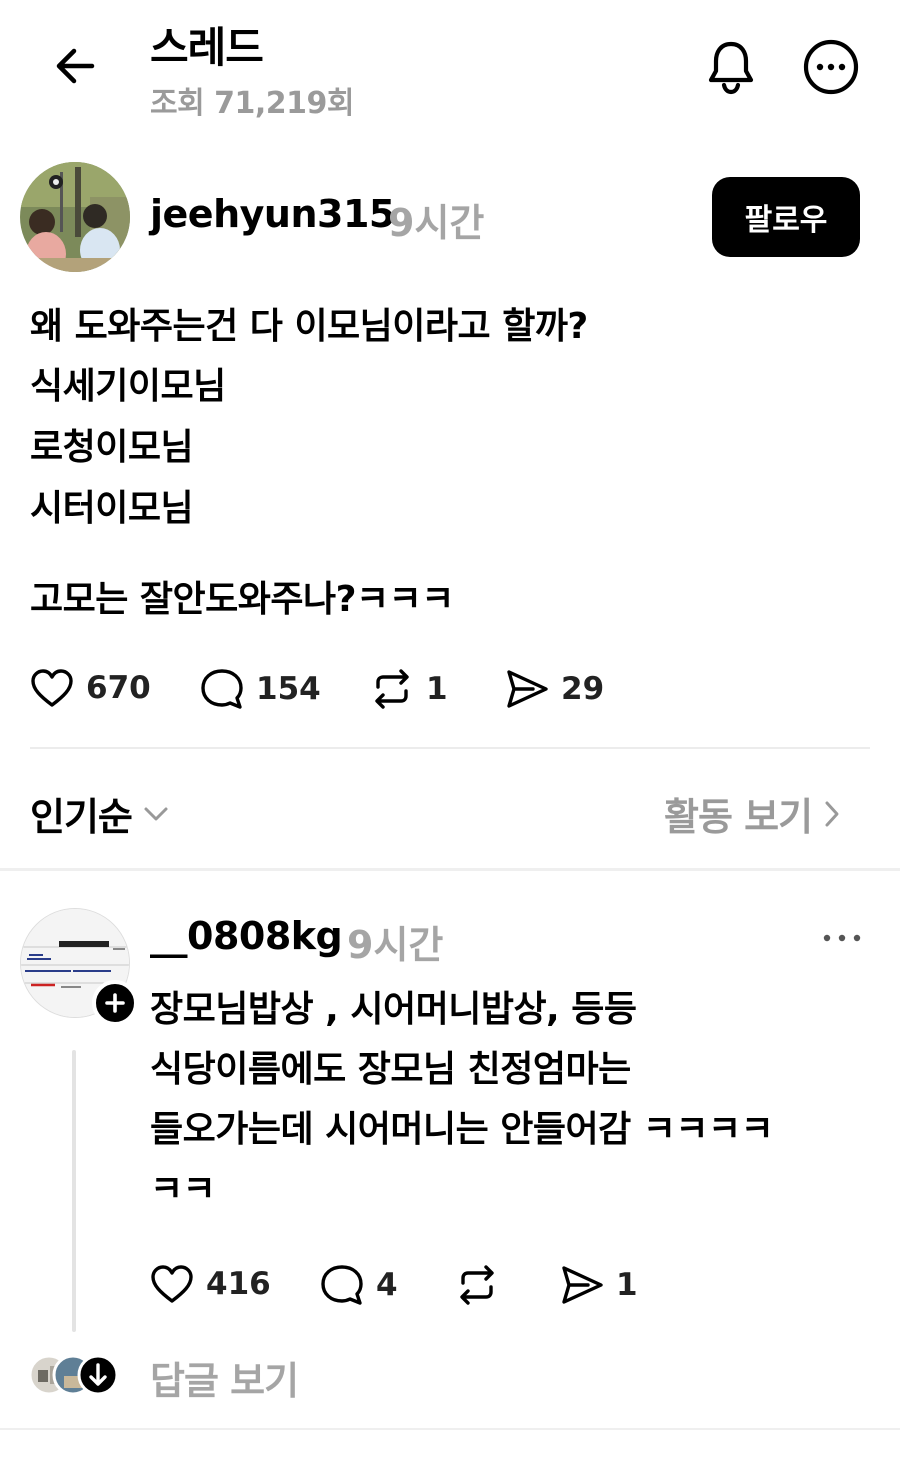  Describe the element at coordinates (207, 47) in the screenshot. I see `page-title: 스레드` at that location.